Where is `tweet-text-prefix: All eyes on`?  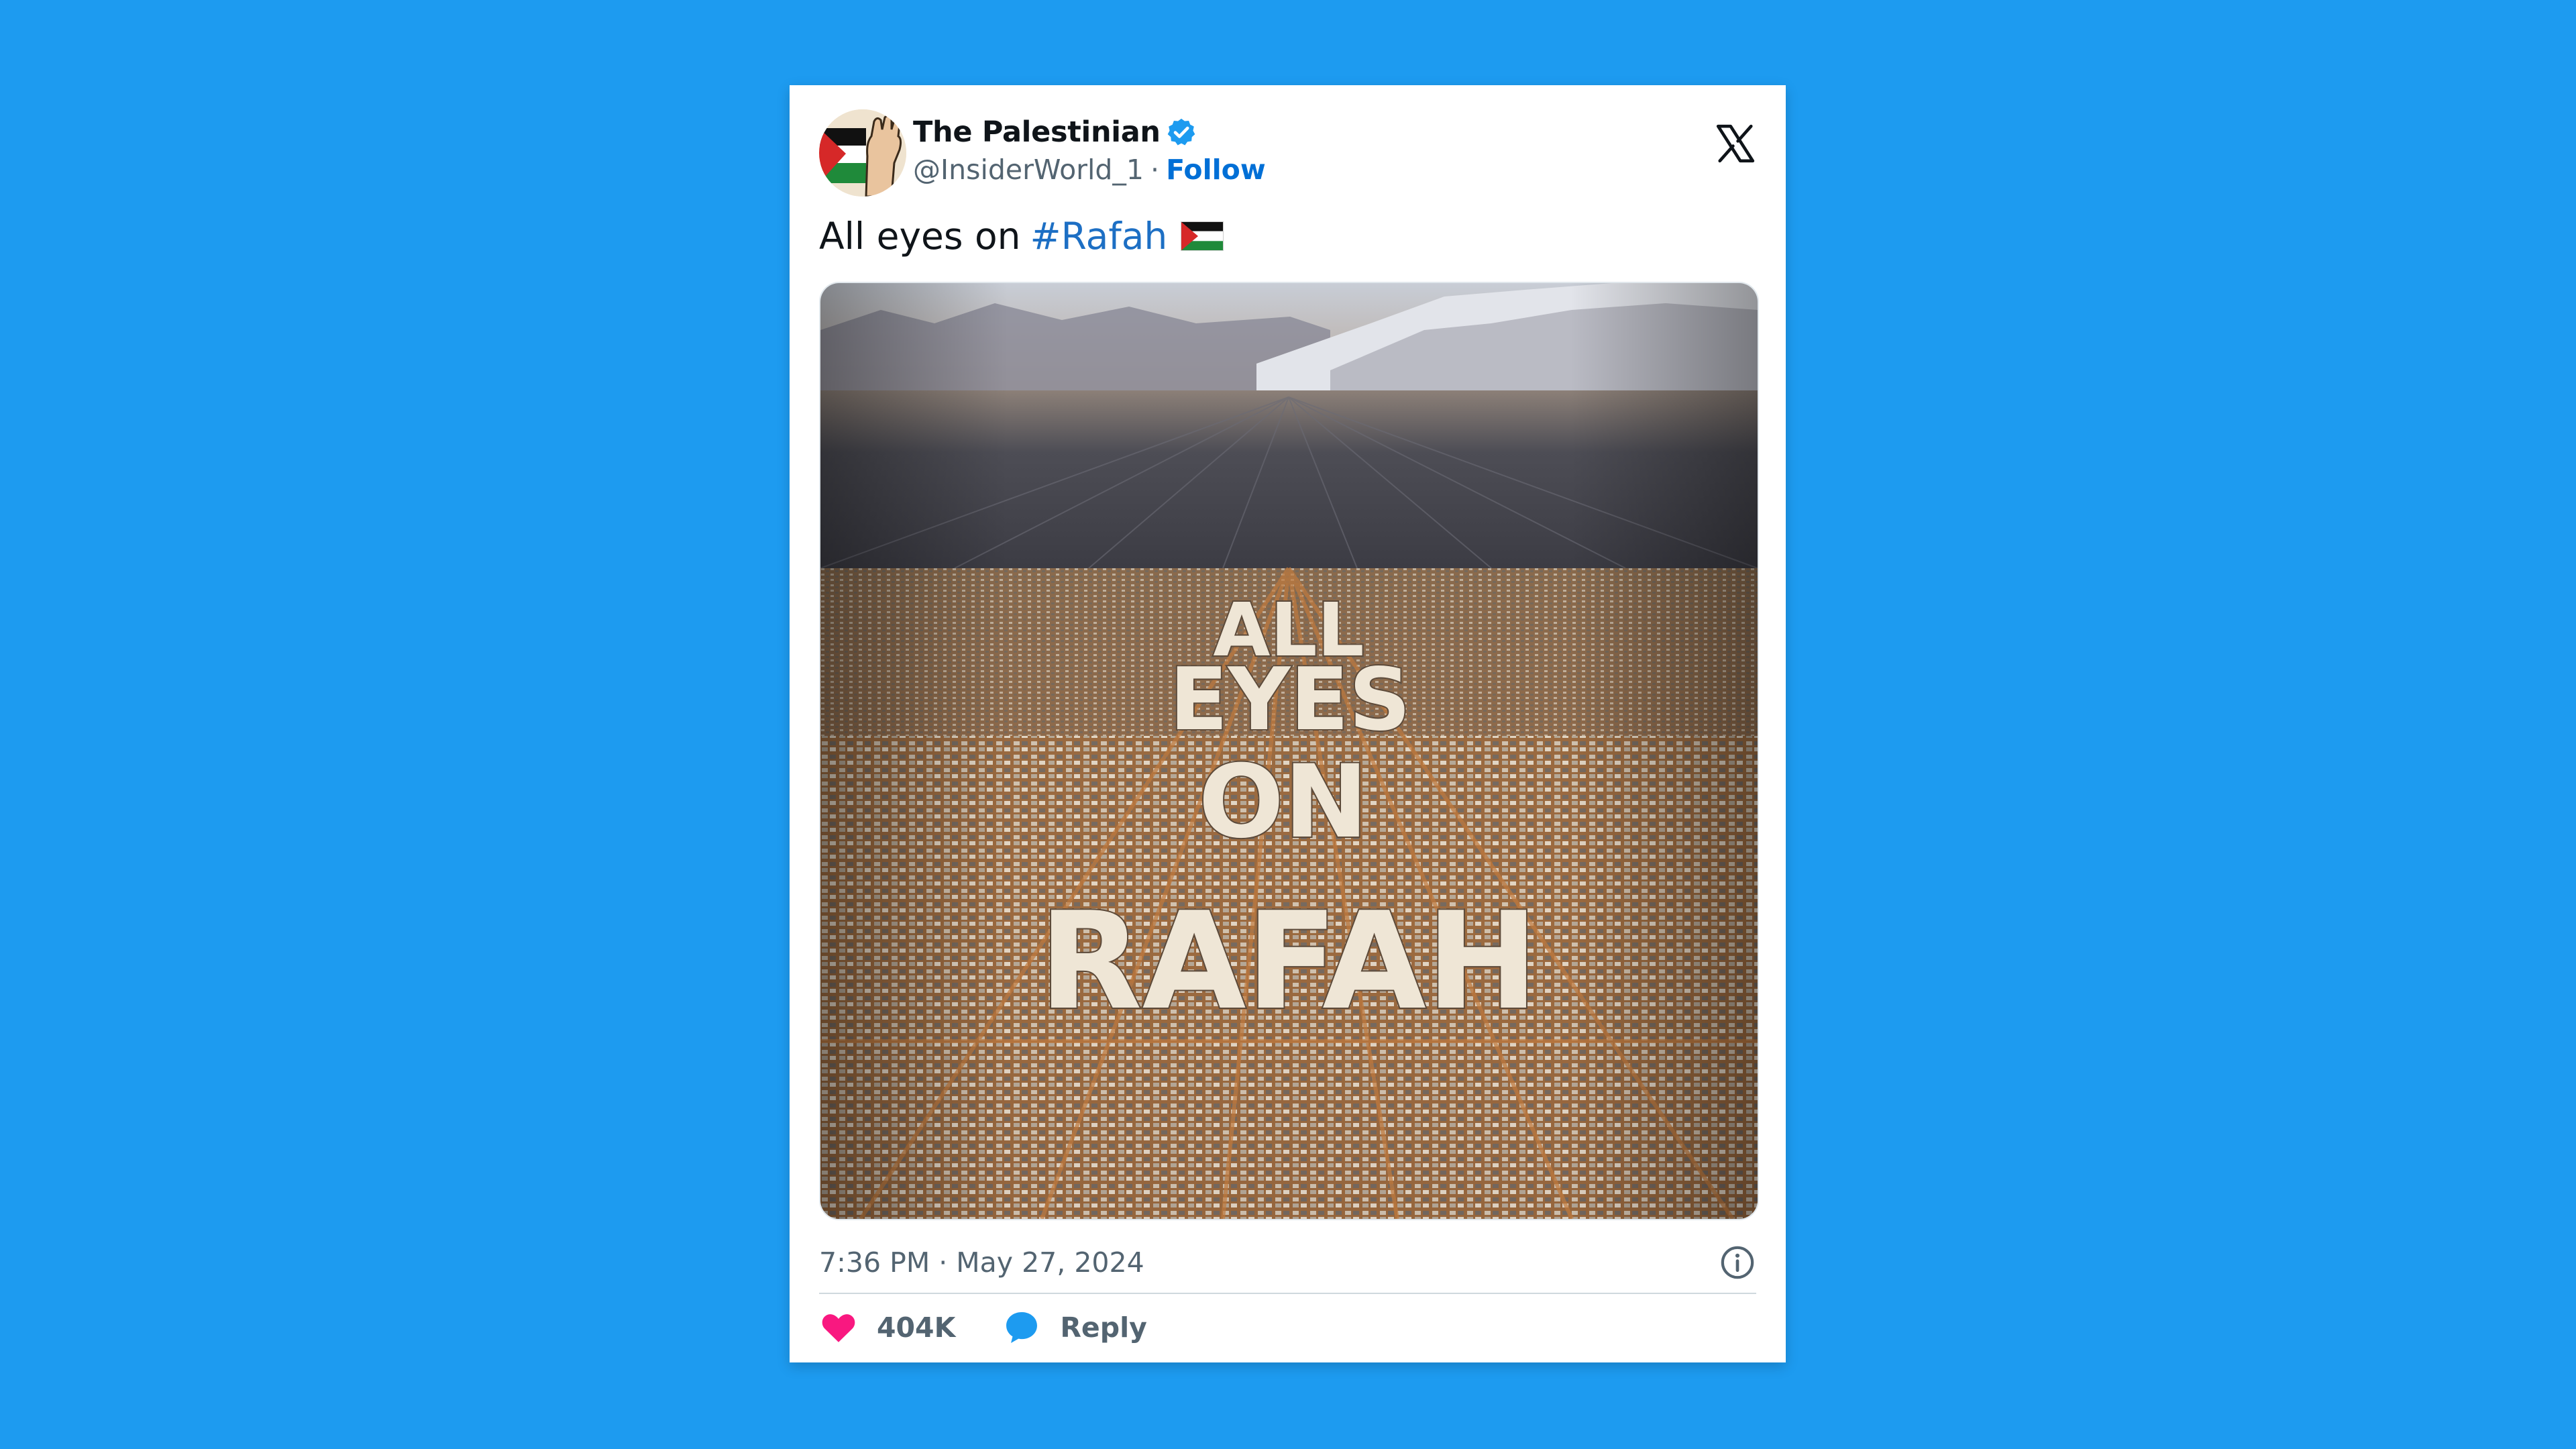
tweet-text-prefix: All eyes on is located at coordinates (920, 236).